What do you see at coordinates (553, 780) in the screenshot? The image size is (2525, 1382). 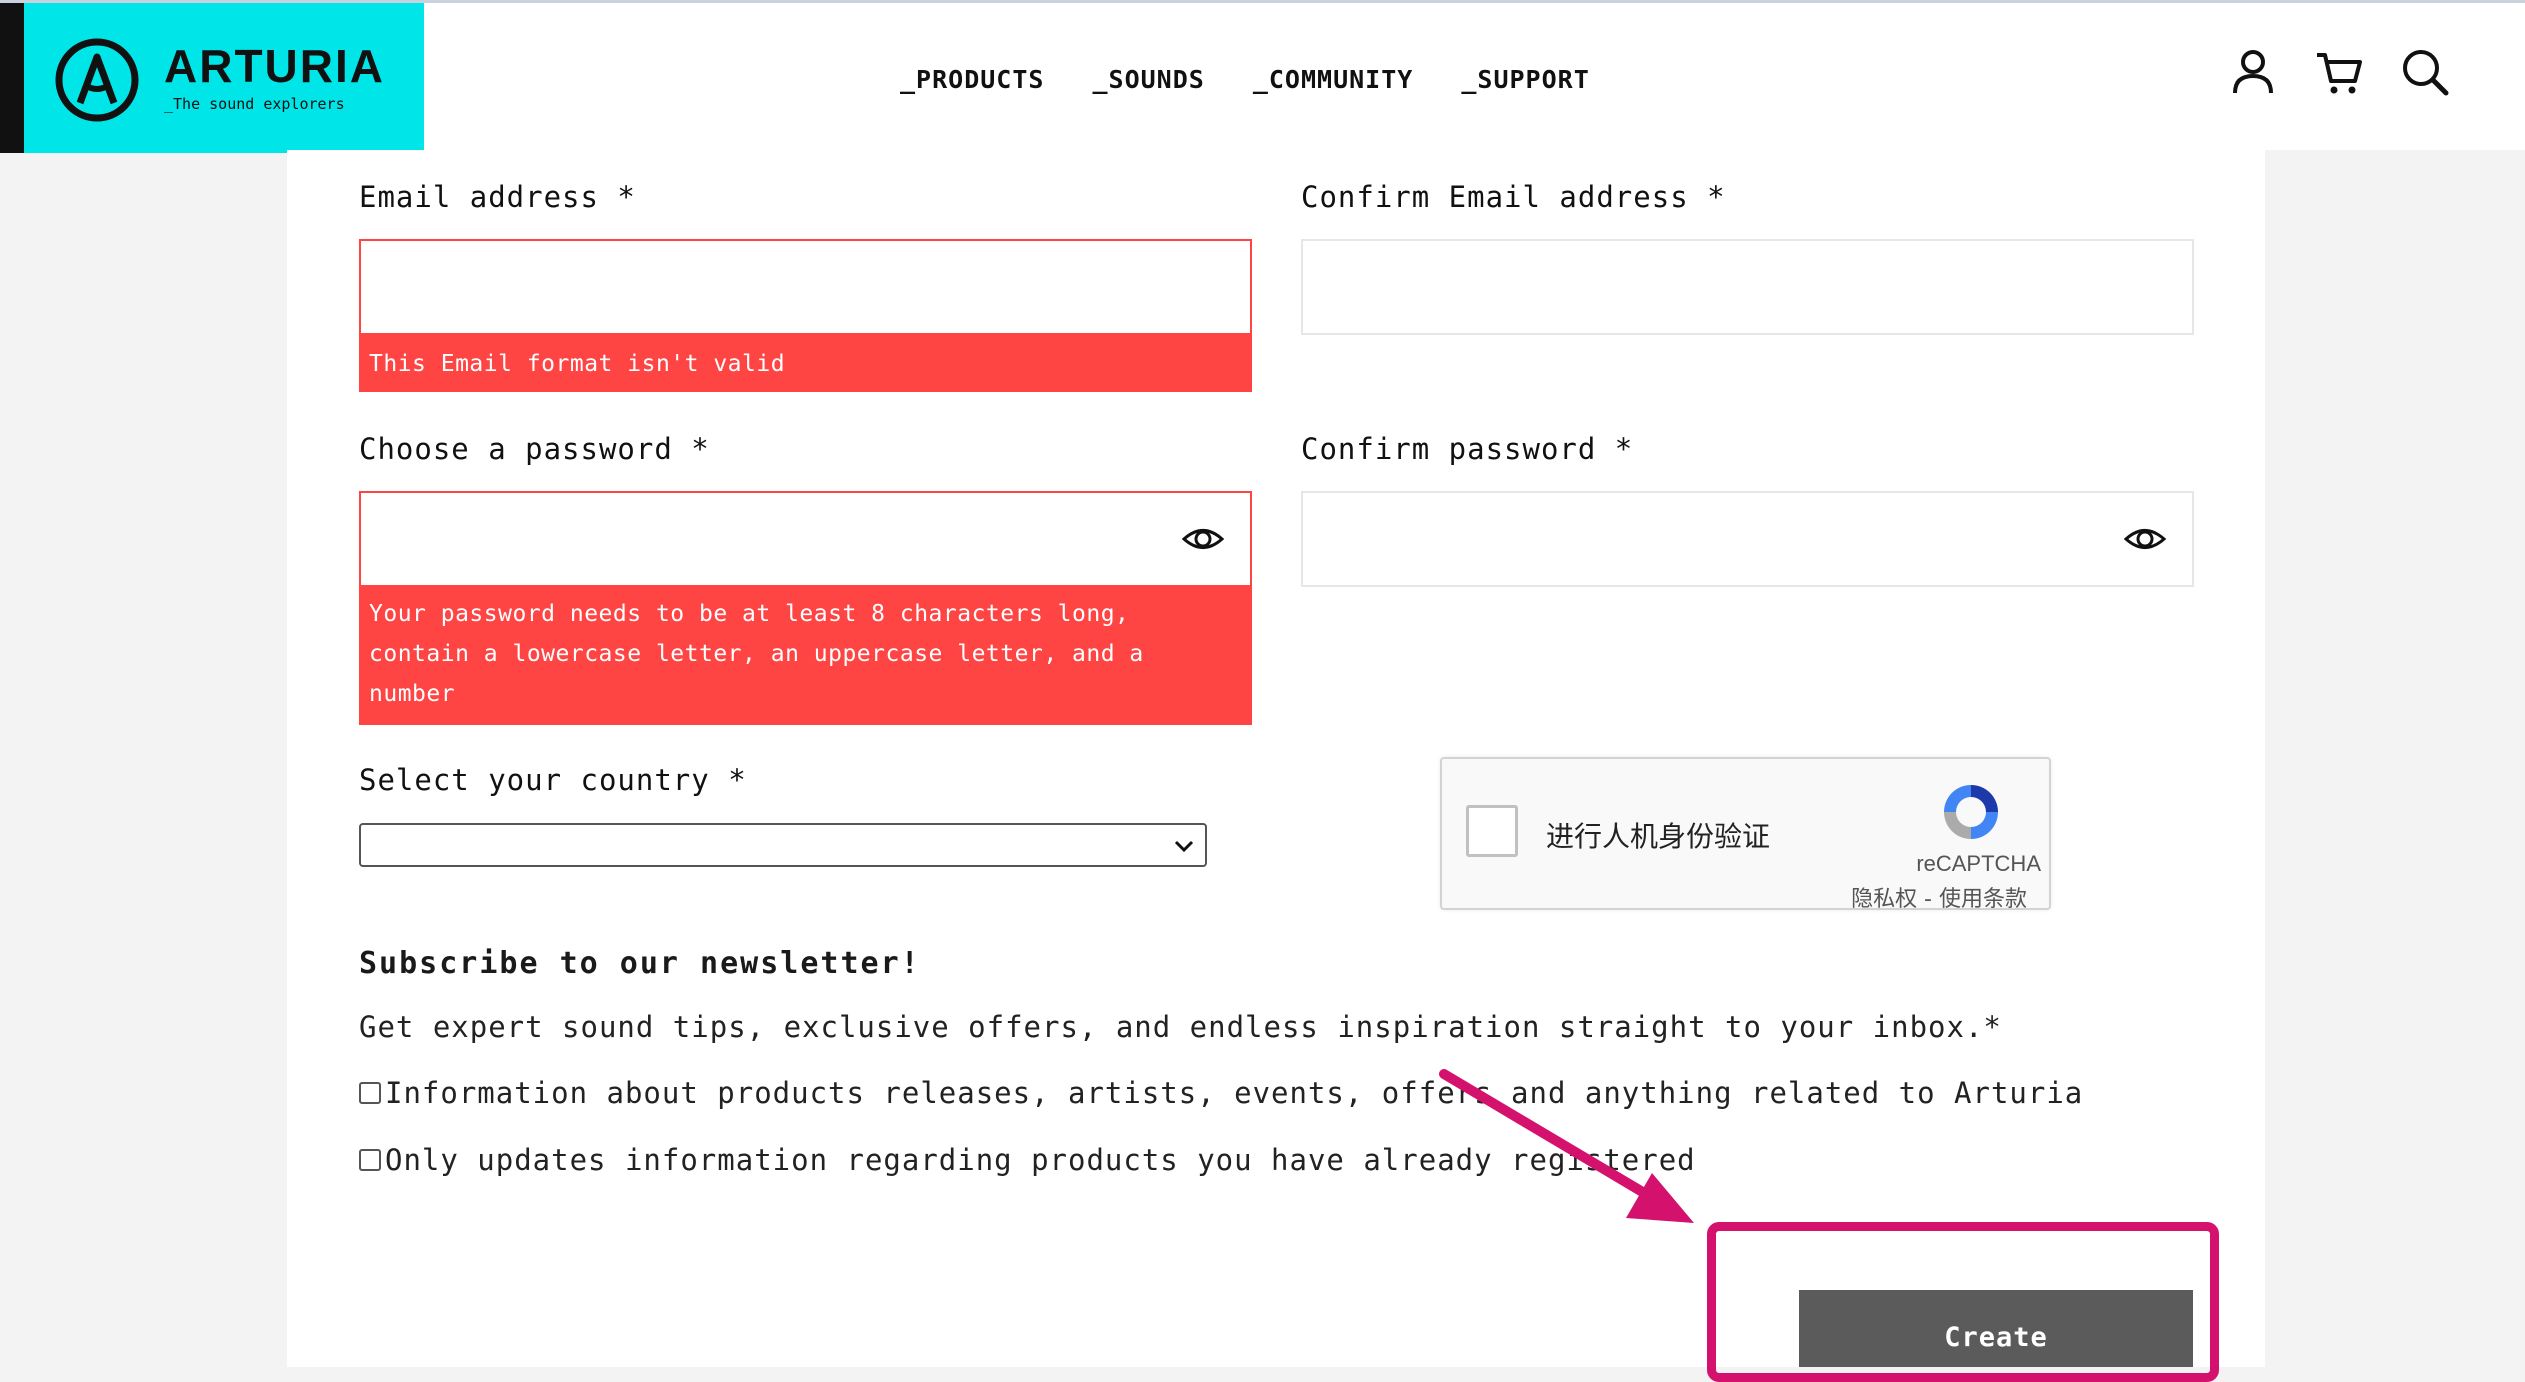 I see `country-label: Select your country *` at bounding box center [553, 780].